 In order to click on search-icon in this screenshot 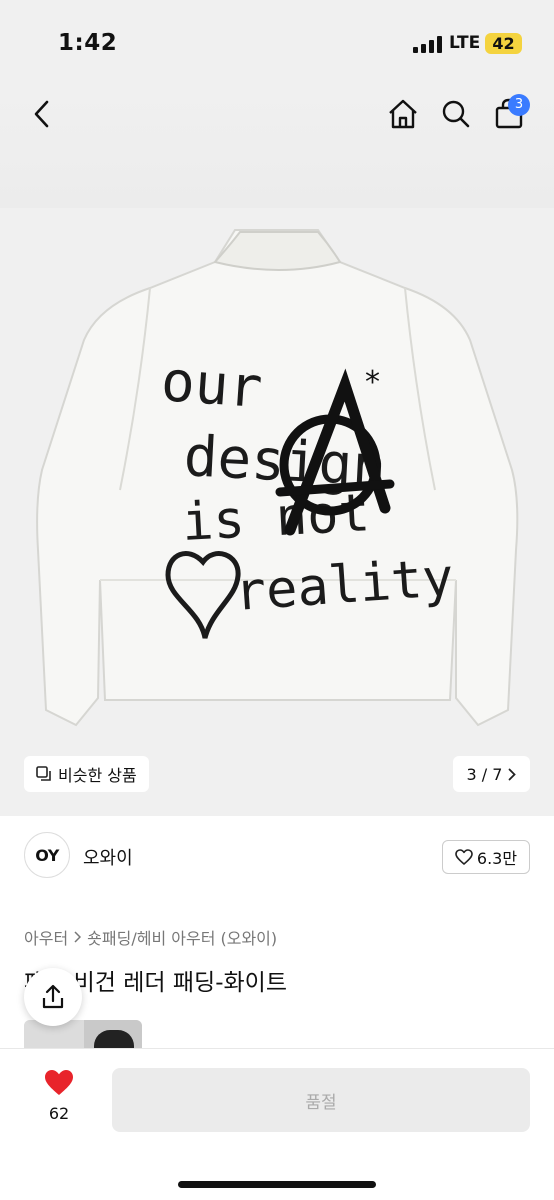, I will do `click(456, 114)`.